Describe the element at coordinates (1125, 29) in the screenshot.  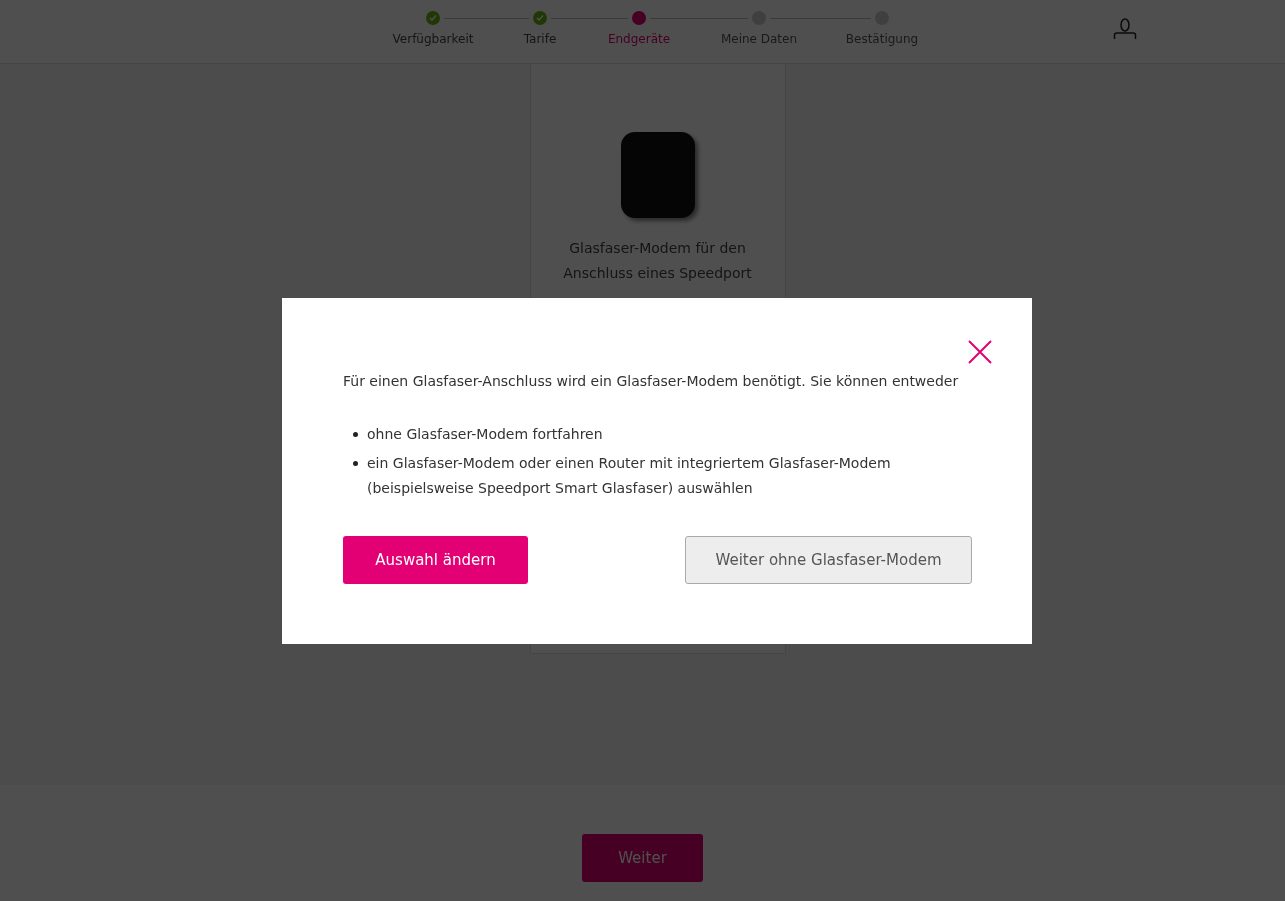
I see `user-icon` at that location.